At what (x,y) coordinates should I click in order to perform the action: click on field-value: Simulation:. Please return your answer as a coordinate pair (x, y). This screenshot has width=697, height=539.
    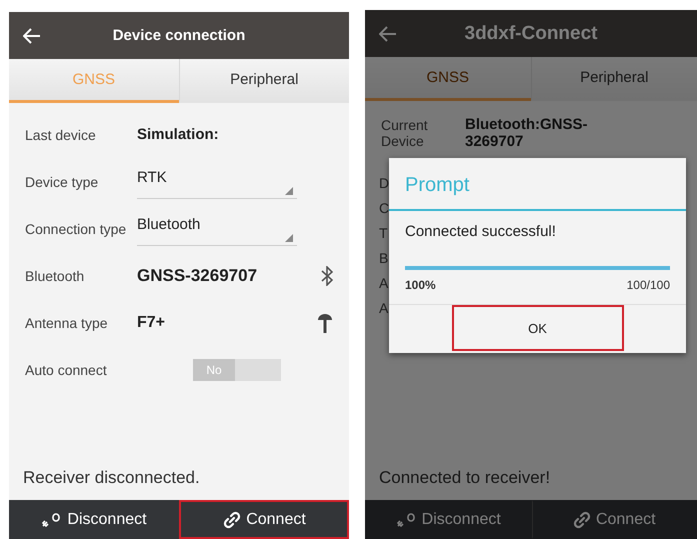
    Looking at the image, I should click on (178, 134).